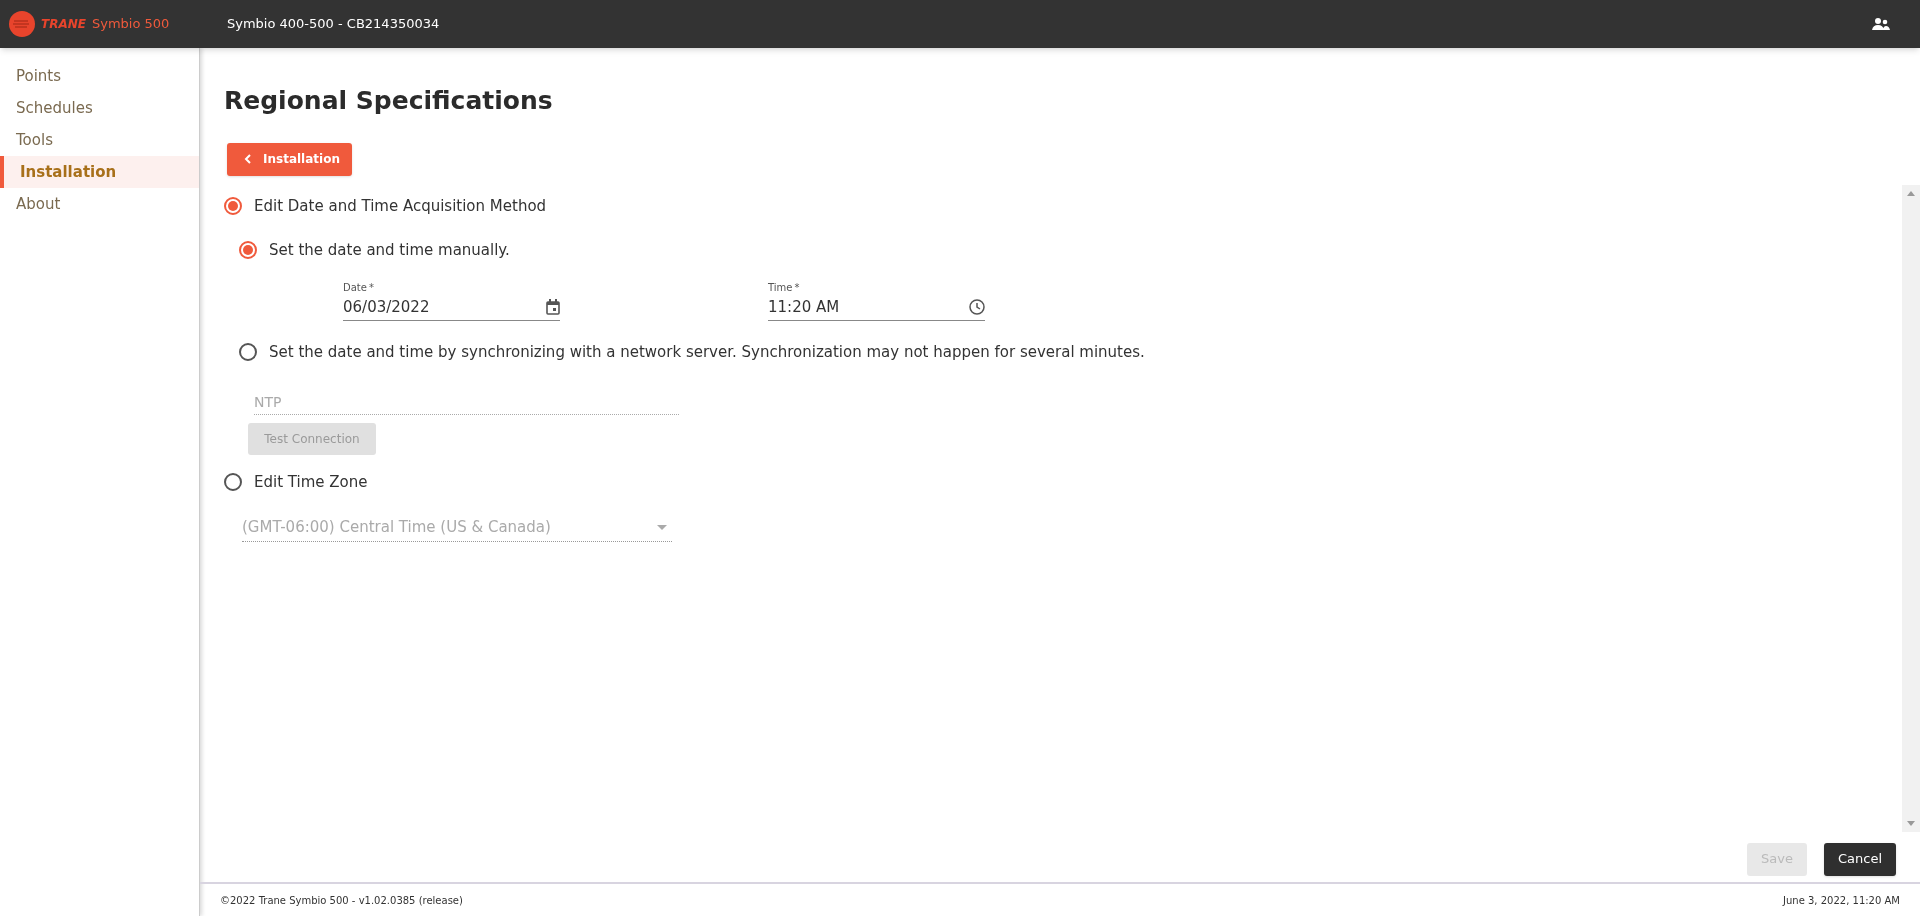  Describe the element at coordinates (341, 900) in the screenshot. I see `copyright-text: ©2022 Trane Symbio 500 - v1.02.0385 (release)` at that location.